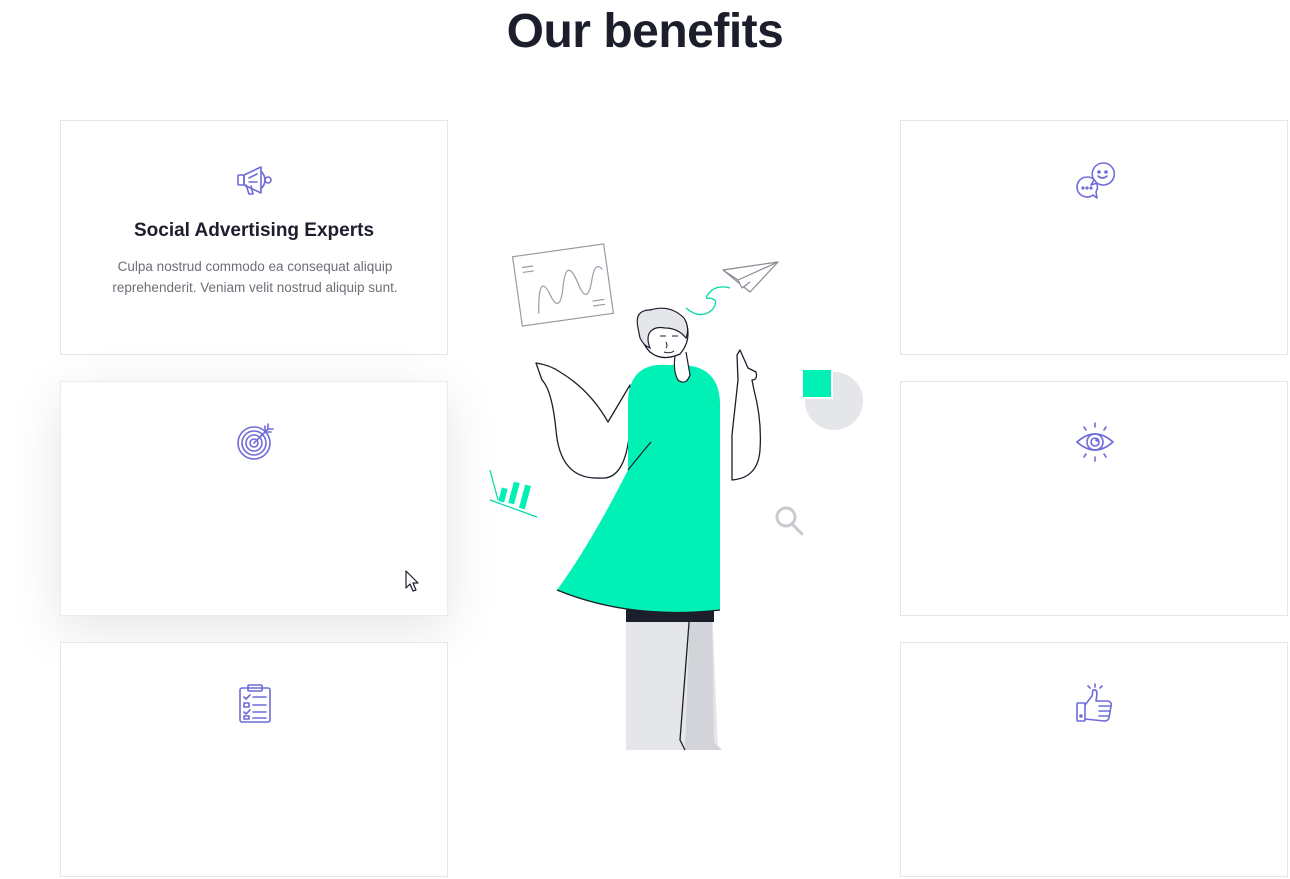  I want to click on benefit-card-chat, so click(1094, 237).